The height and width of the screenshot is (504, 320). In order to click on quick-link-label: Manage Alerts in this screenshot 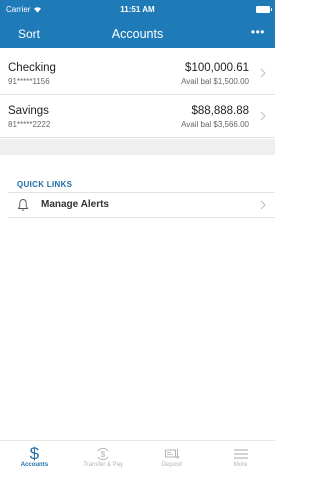, I will do `click(75, 204)`.